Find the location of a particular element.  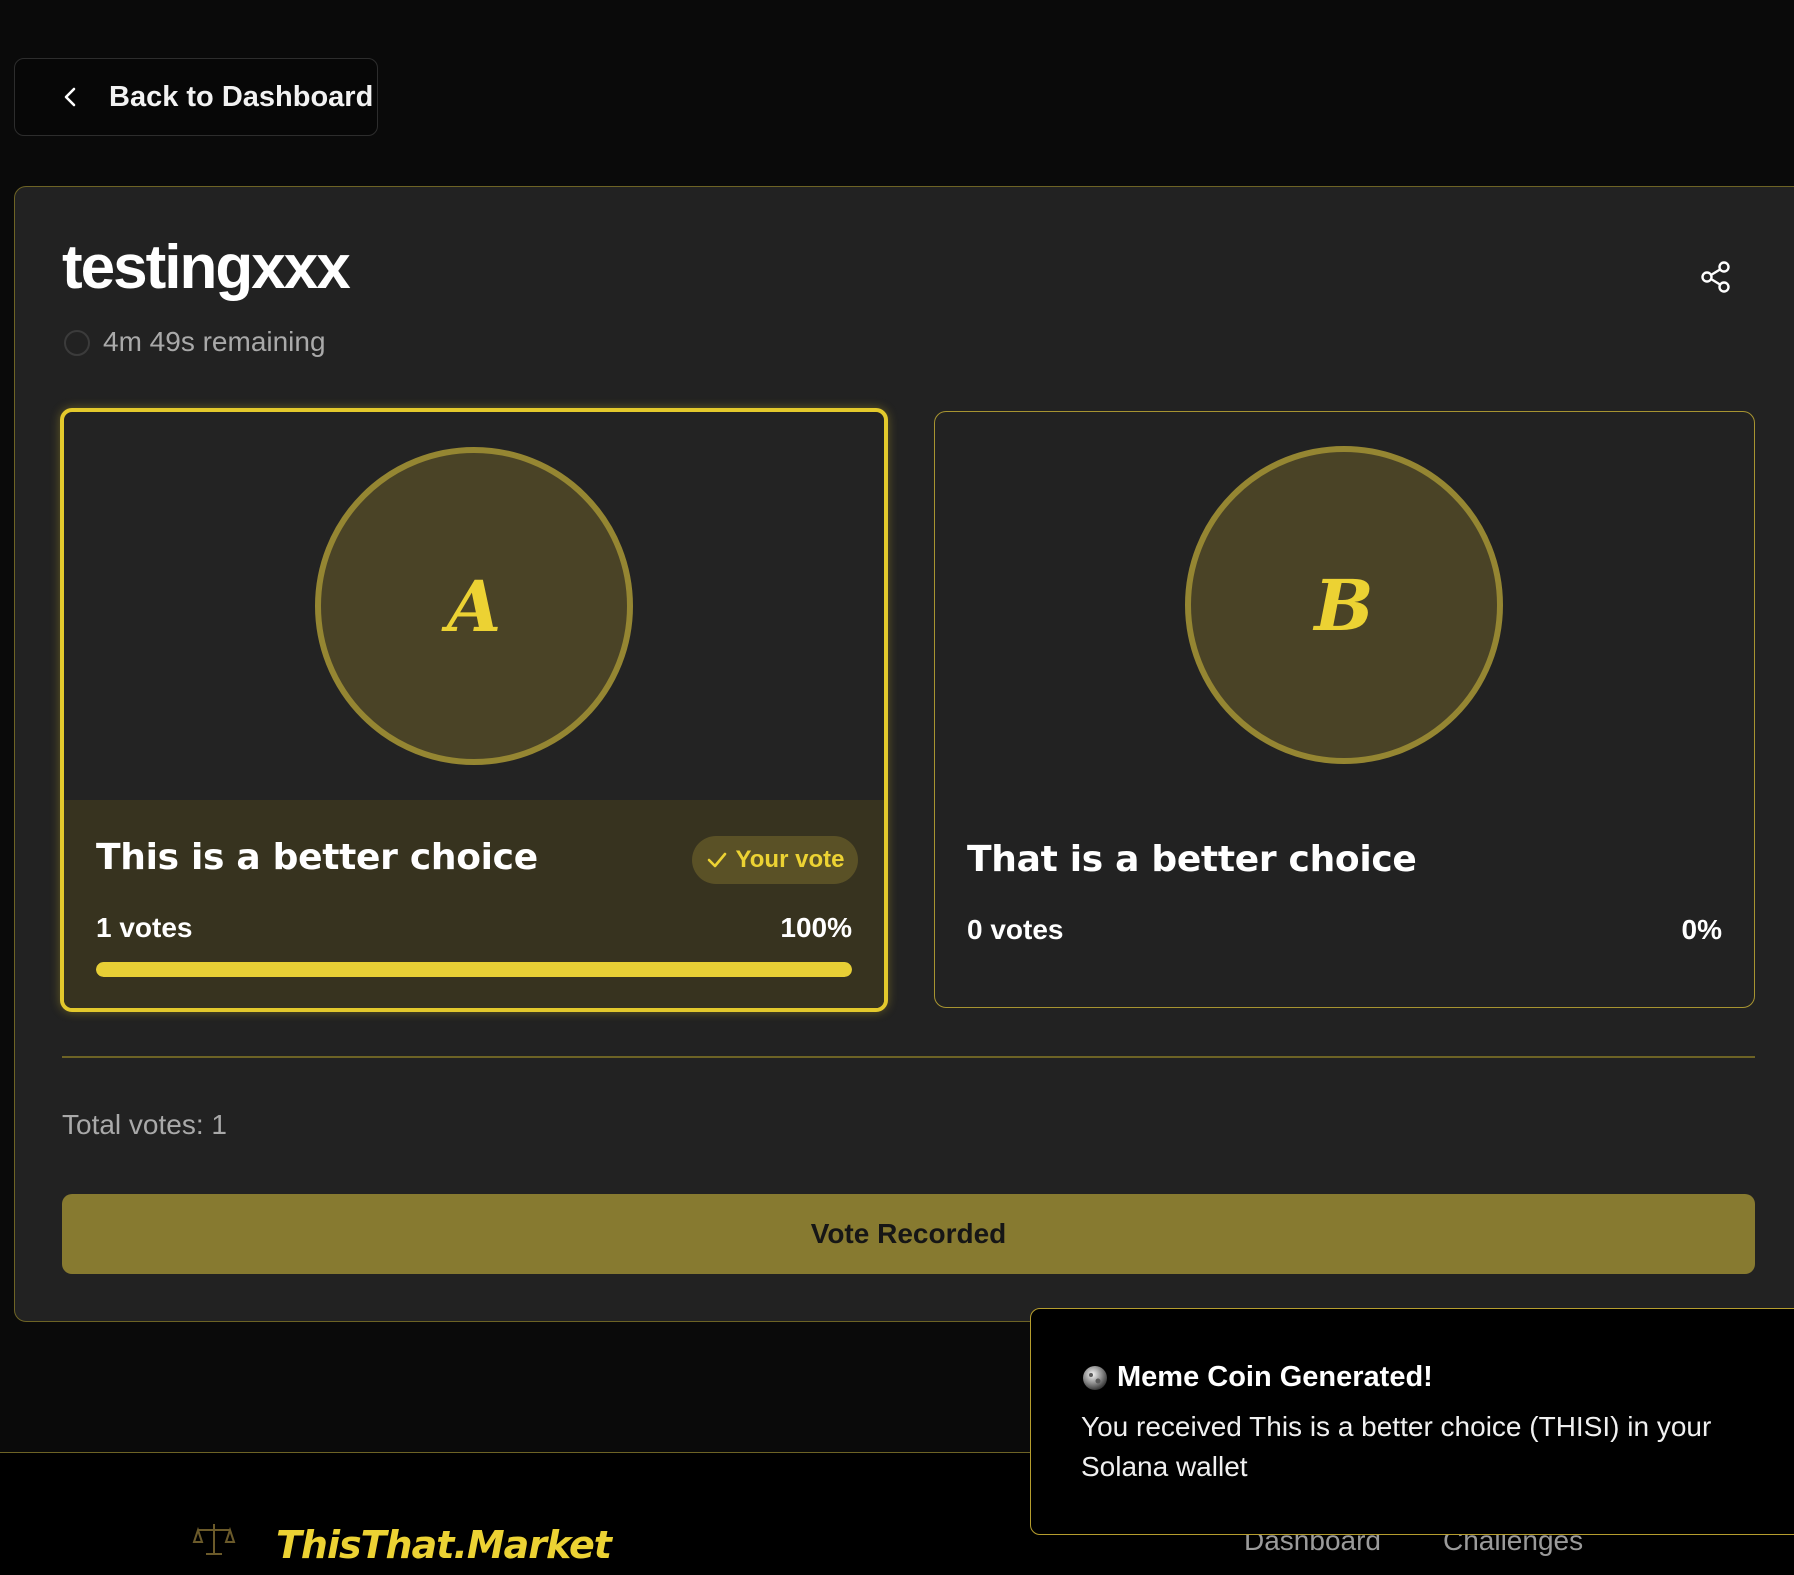

option-a-votes: 1 votes is located at coordinates (144, 927).